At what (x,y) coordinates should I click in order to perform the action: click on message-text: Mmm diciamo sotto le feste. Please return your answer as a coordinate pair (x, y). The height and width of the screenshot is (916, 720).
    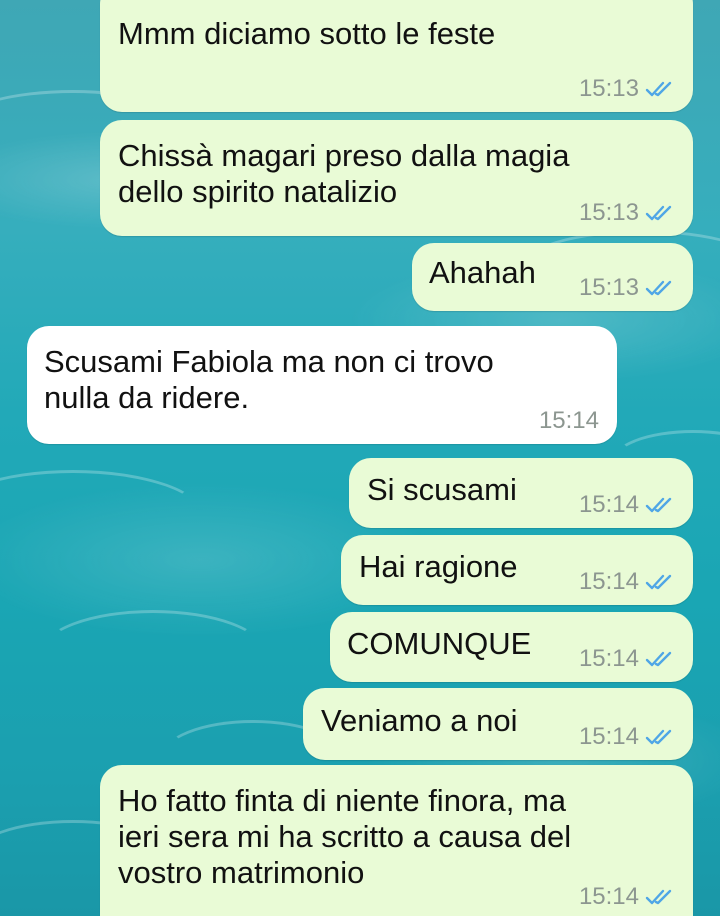
    Looking at the image, I should click on (307, 33).